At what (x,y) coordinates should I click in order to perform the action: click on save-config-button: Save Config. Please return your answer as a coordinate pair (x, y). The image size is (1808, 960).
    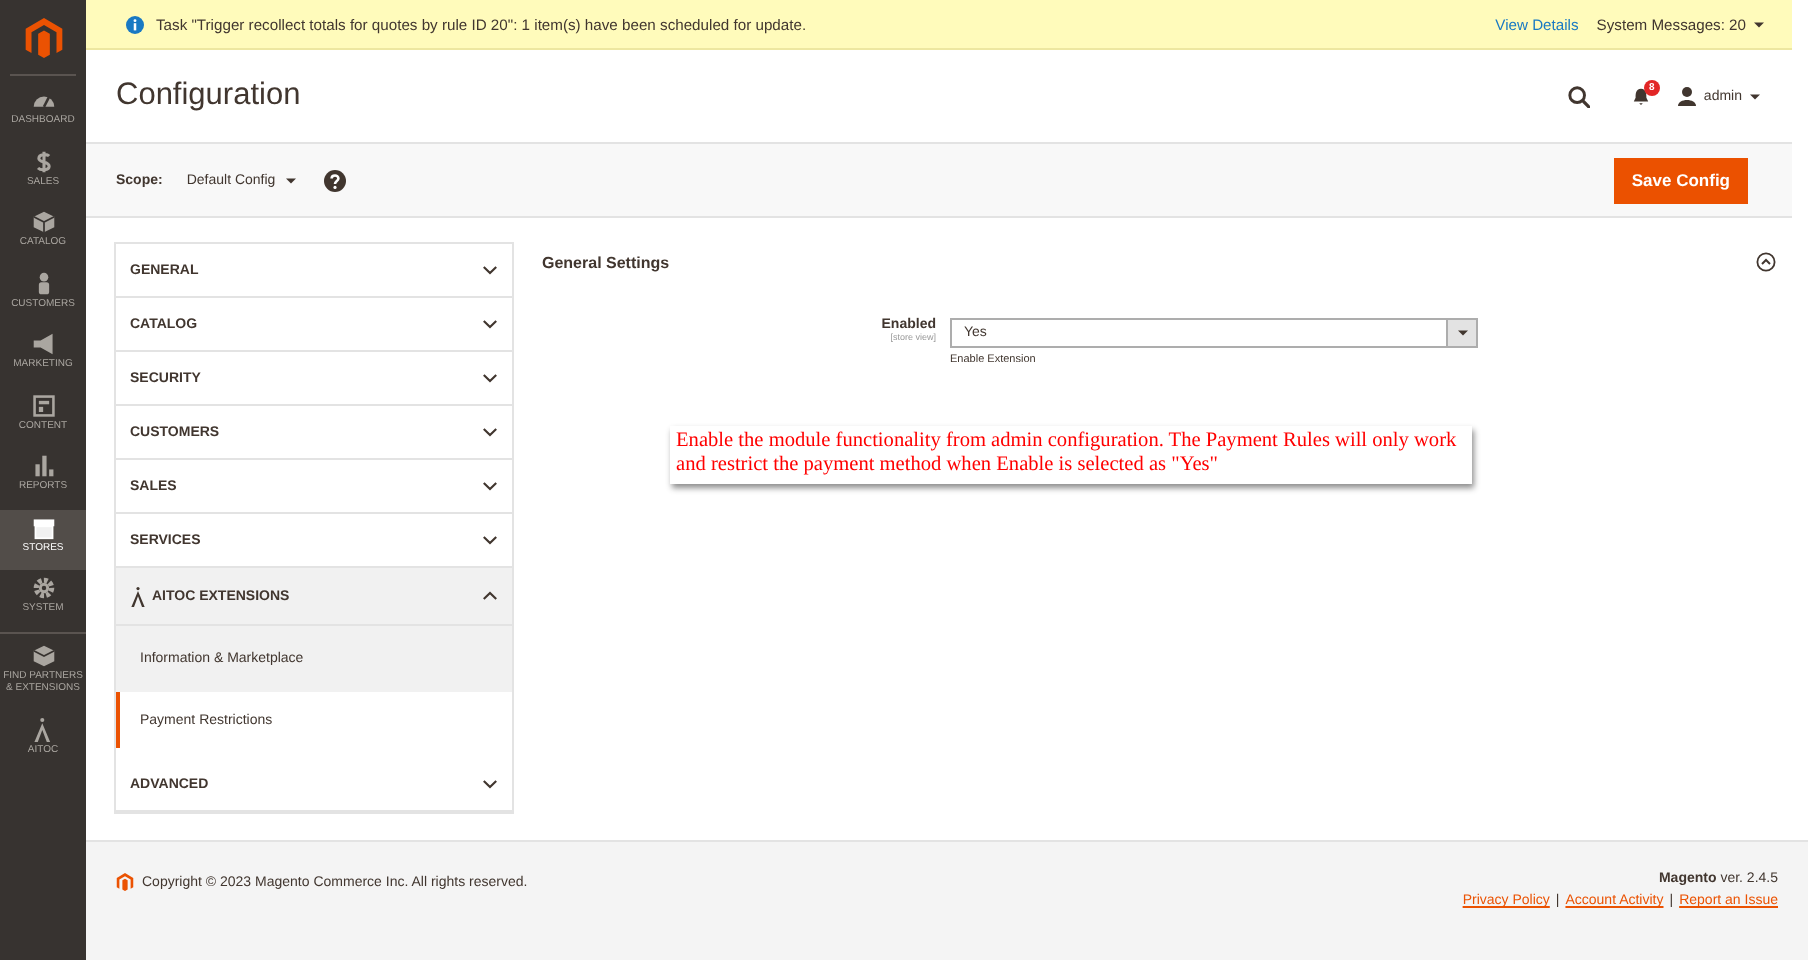
    Looking at the image, I should click on (1680, 180).